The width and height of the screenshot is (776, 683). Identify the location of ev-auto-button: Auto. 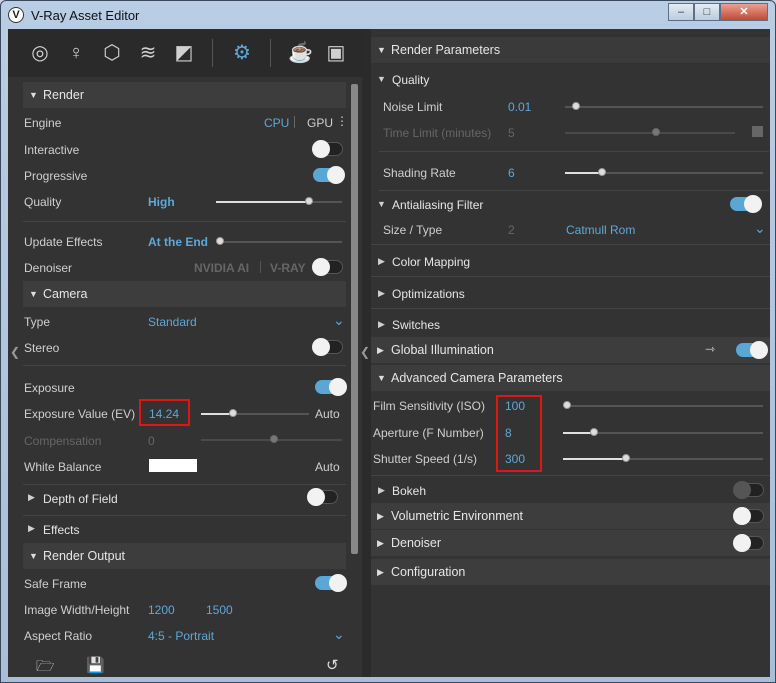
(327, 414).